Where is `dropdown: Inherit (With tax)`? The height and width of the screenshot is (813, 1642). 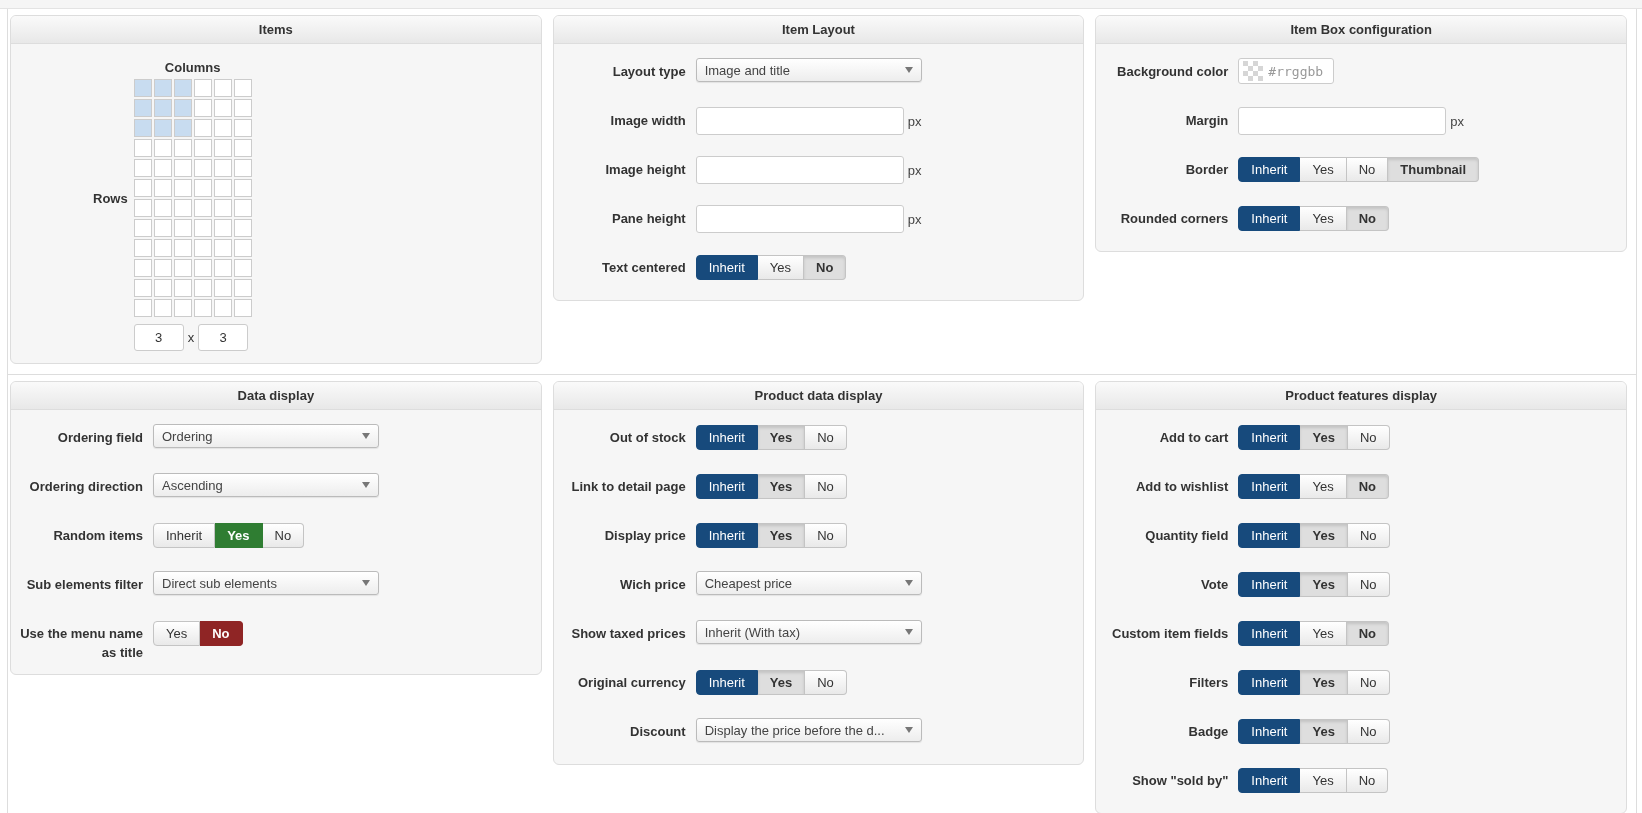
dropdown: Inherit (With tax) is located at coordinates (808, 632).